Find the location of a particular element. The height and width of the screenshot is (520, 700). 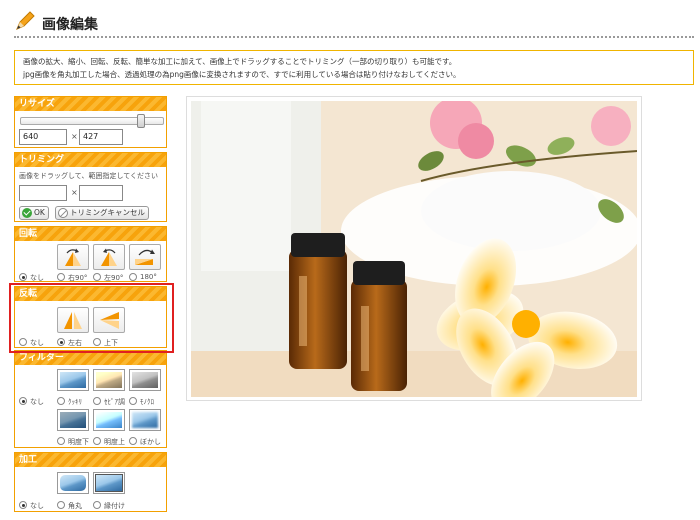

rotate-left-button is located at coordinates (109, 257).